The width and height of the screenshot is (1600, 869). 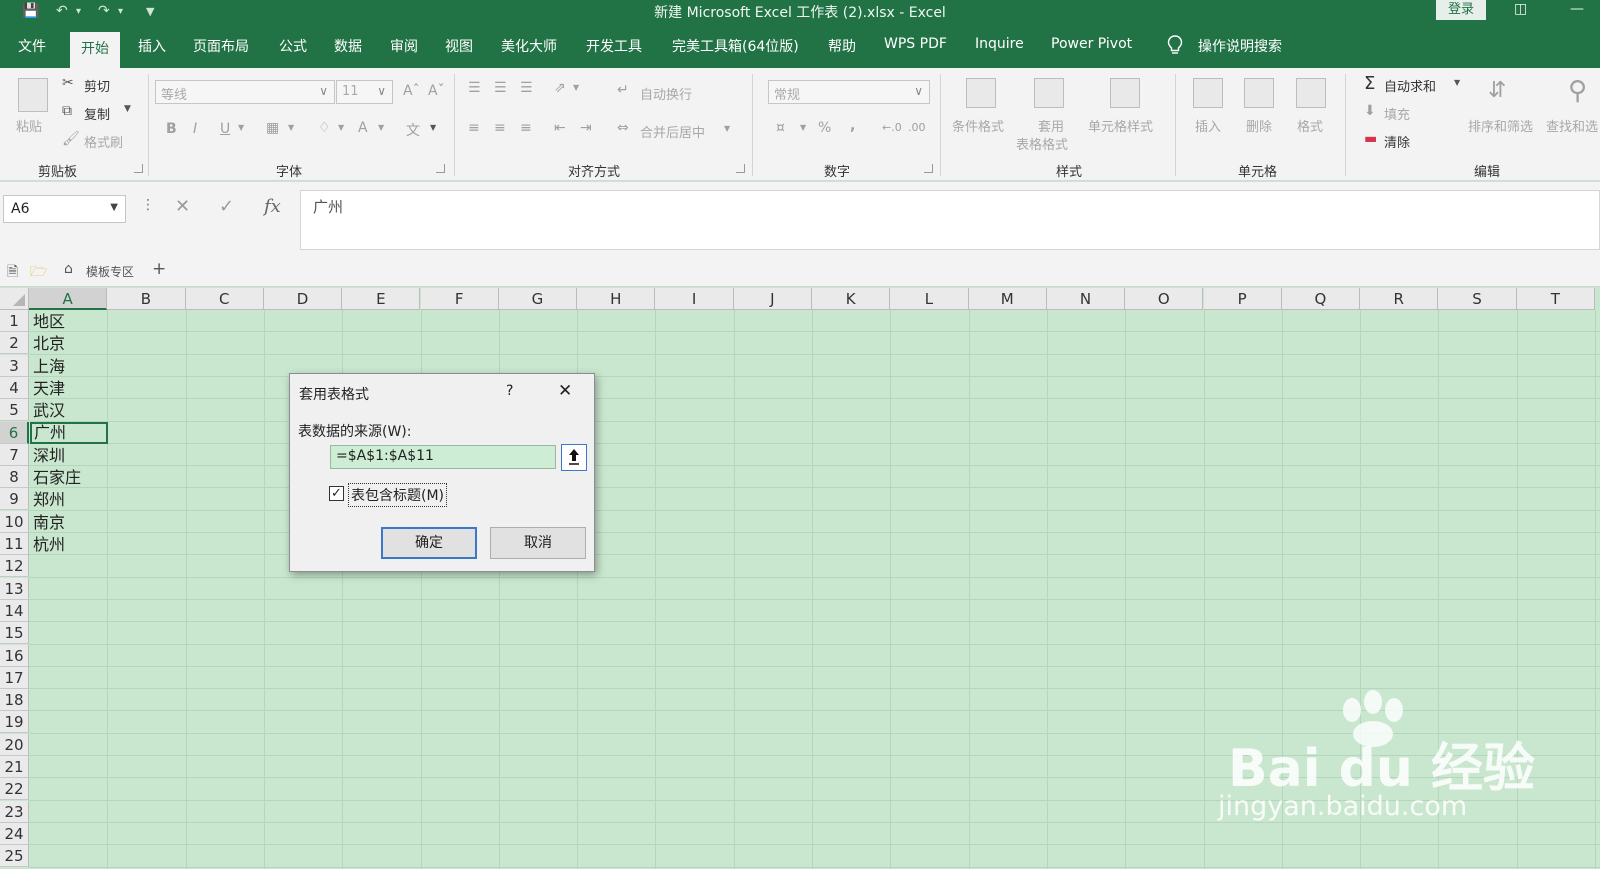 What do you see at coordinates (1397, 113) in the screenshot?
I see `fill-button: 填充` at bounding box center [1397, 113].